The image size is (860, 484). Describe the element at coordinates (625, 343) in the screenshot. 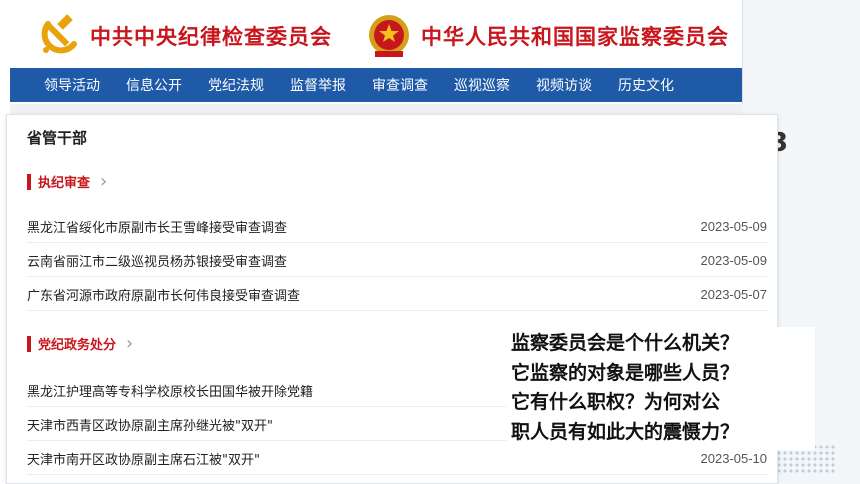

I see `overlay-line: 监察委员会是个什么机关？` at that location.